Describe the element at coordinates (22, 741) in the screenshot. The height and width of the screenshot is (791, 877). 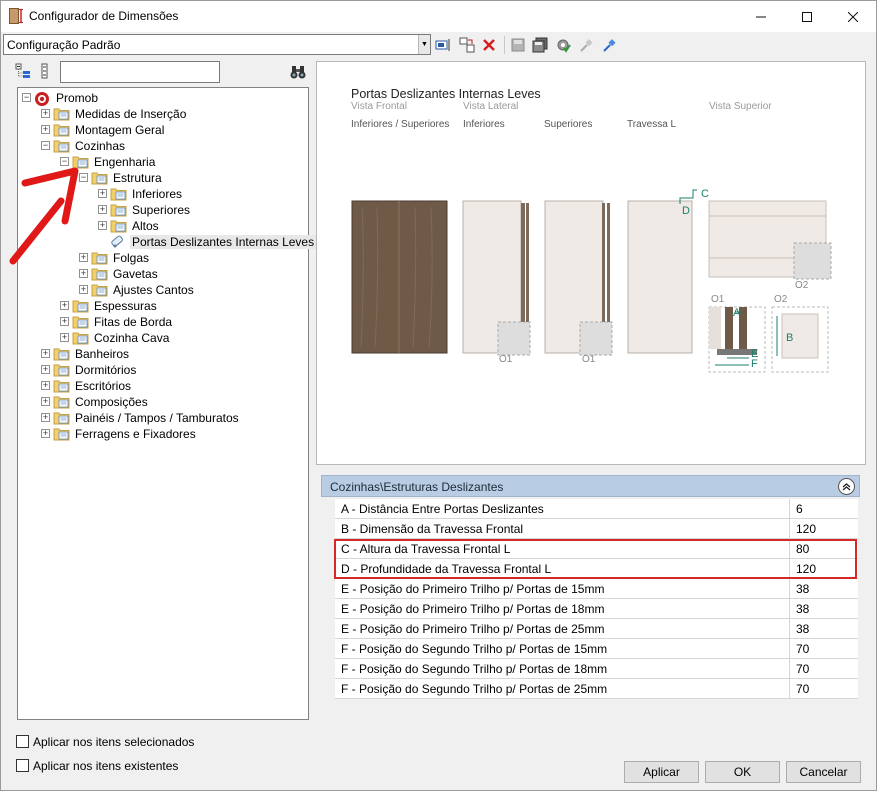
I see `apply-selected-checkbox` at that location.